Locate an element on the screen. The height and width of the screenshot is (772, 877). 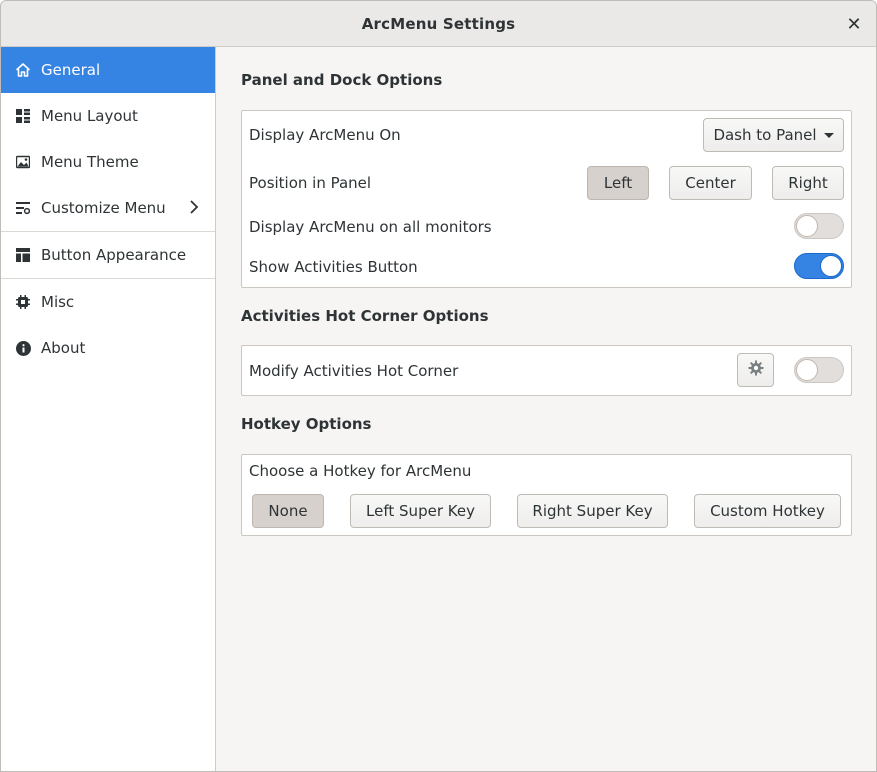
position-center-label: Center is located at coordinates (710, 183).